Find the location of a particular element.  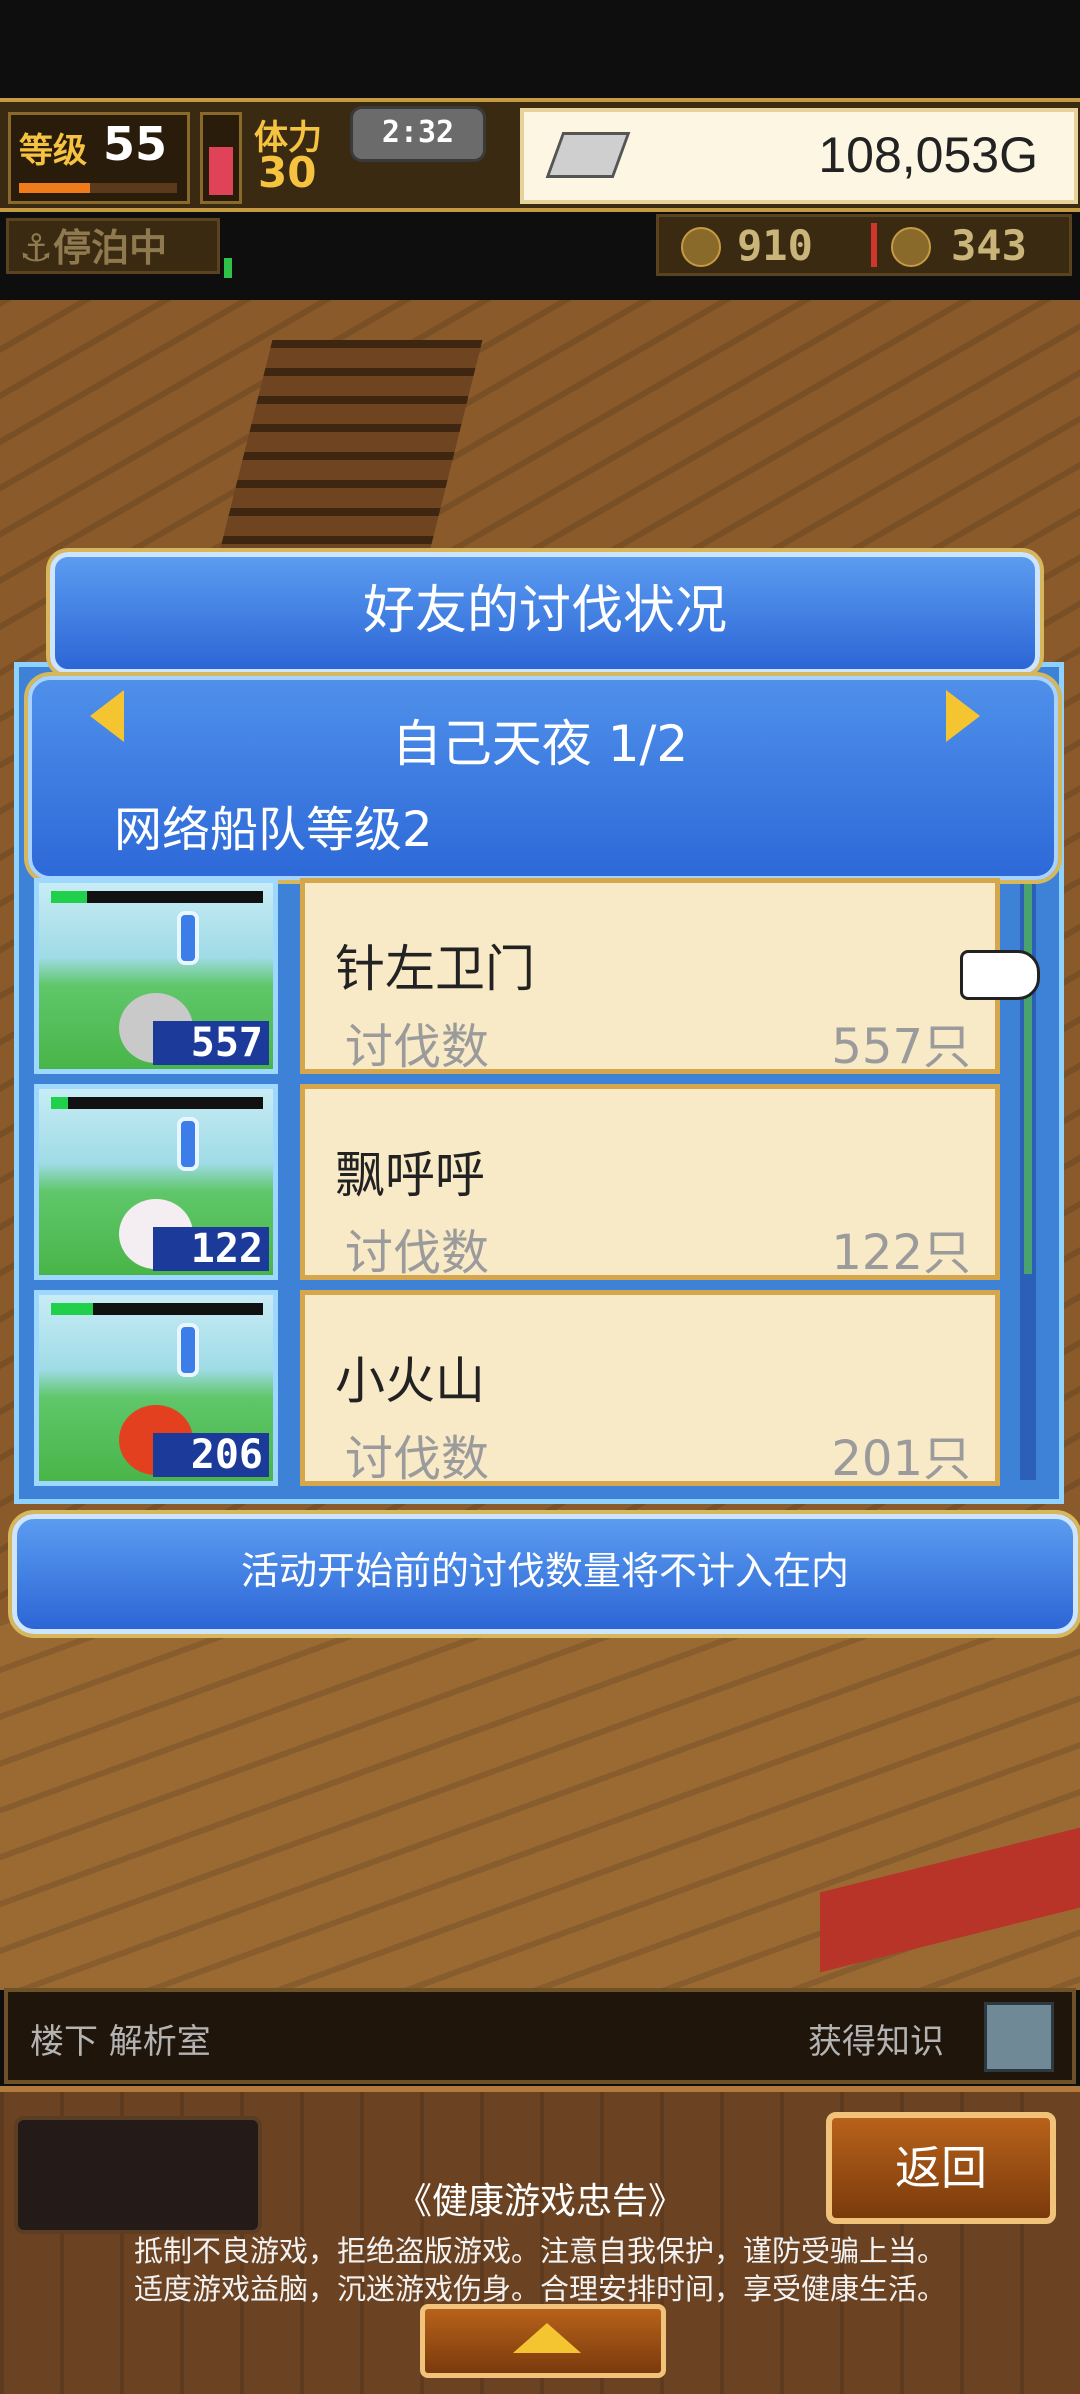

stamina-gauge is located at coordinates (221, 158).